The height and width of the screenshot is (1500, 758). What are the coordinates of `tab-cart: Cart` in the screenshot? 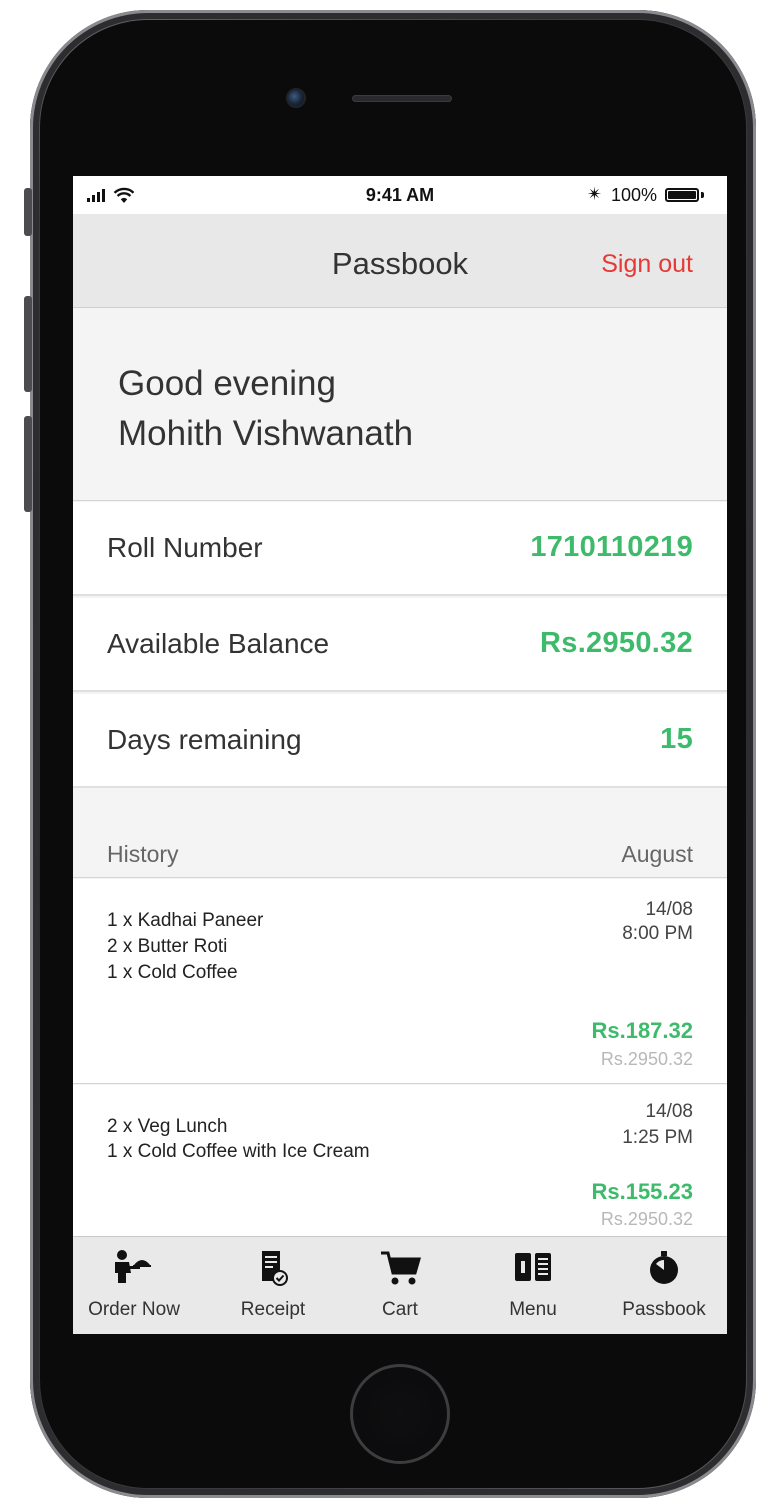 It's located at (400, 1285).